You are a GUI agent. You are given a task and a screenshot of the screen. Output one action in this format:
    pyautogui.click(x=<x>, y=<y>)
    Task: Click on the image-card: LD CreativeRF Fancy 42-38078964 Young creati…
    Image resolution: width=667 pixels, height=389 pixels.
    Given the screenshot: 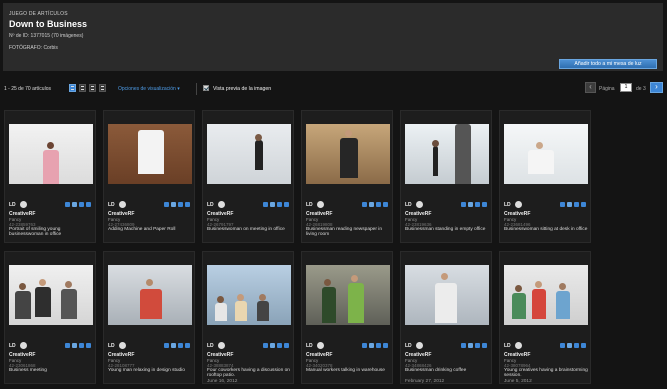 What is the action you would take?
    pyautogui.click(x=545, y=317)
    